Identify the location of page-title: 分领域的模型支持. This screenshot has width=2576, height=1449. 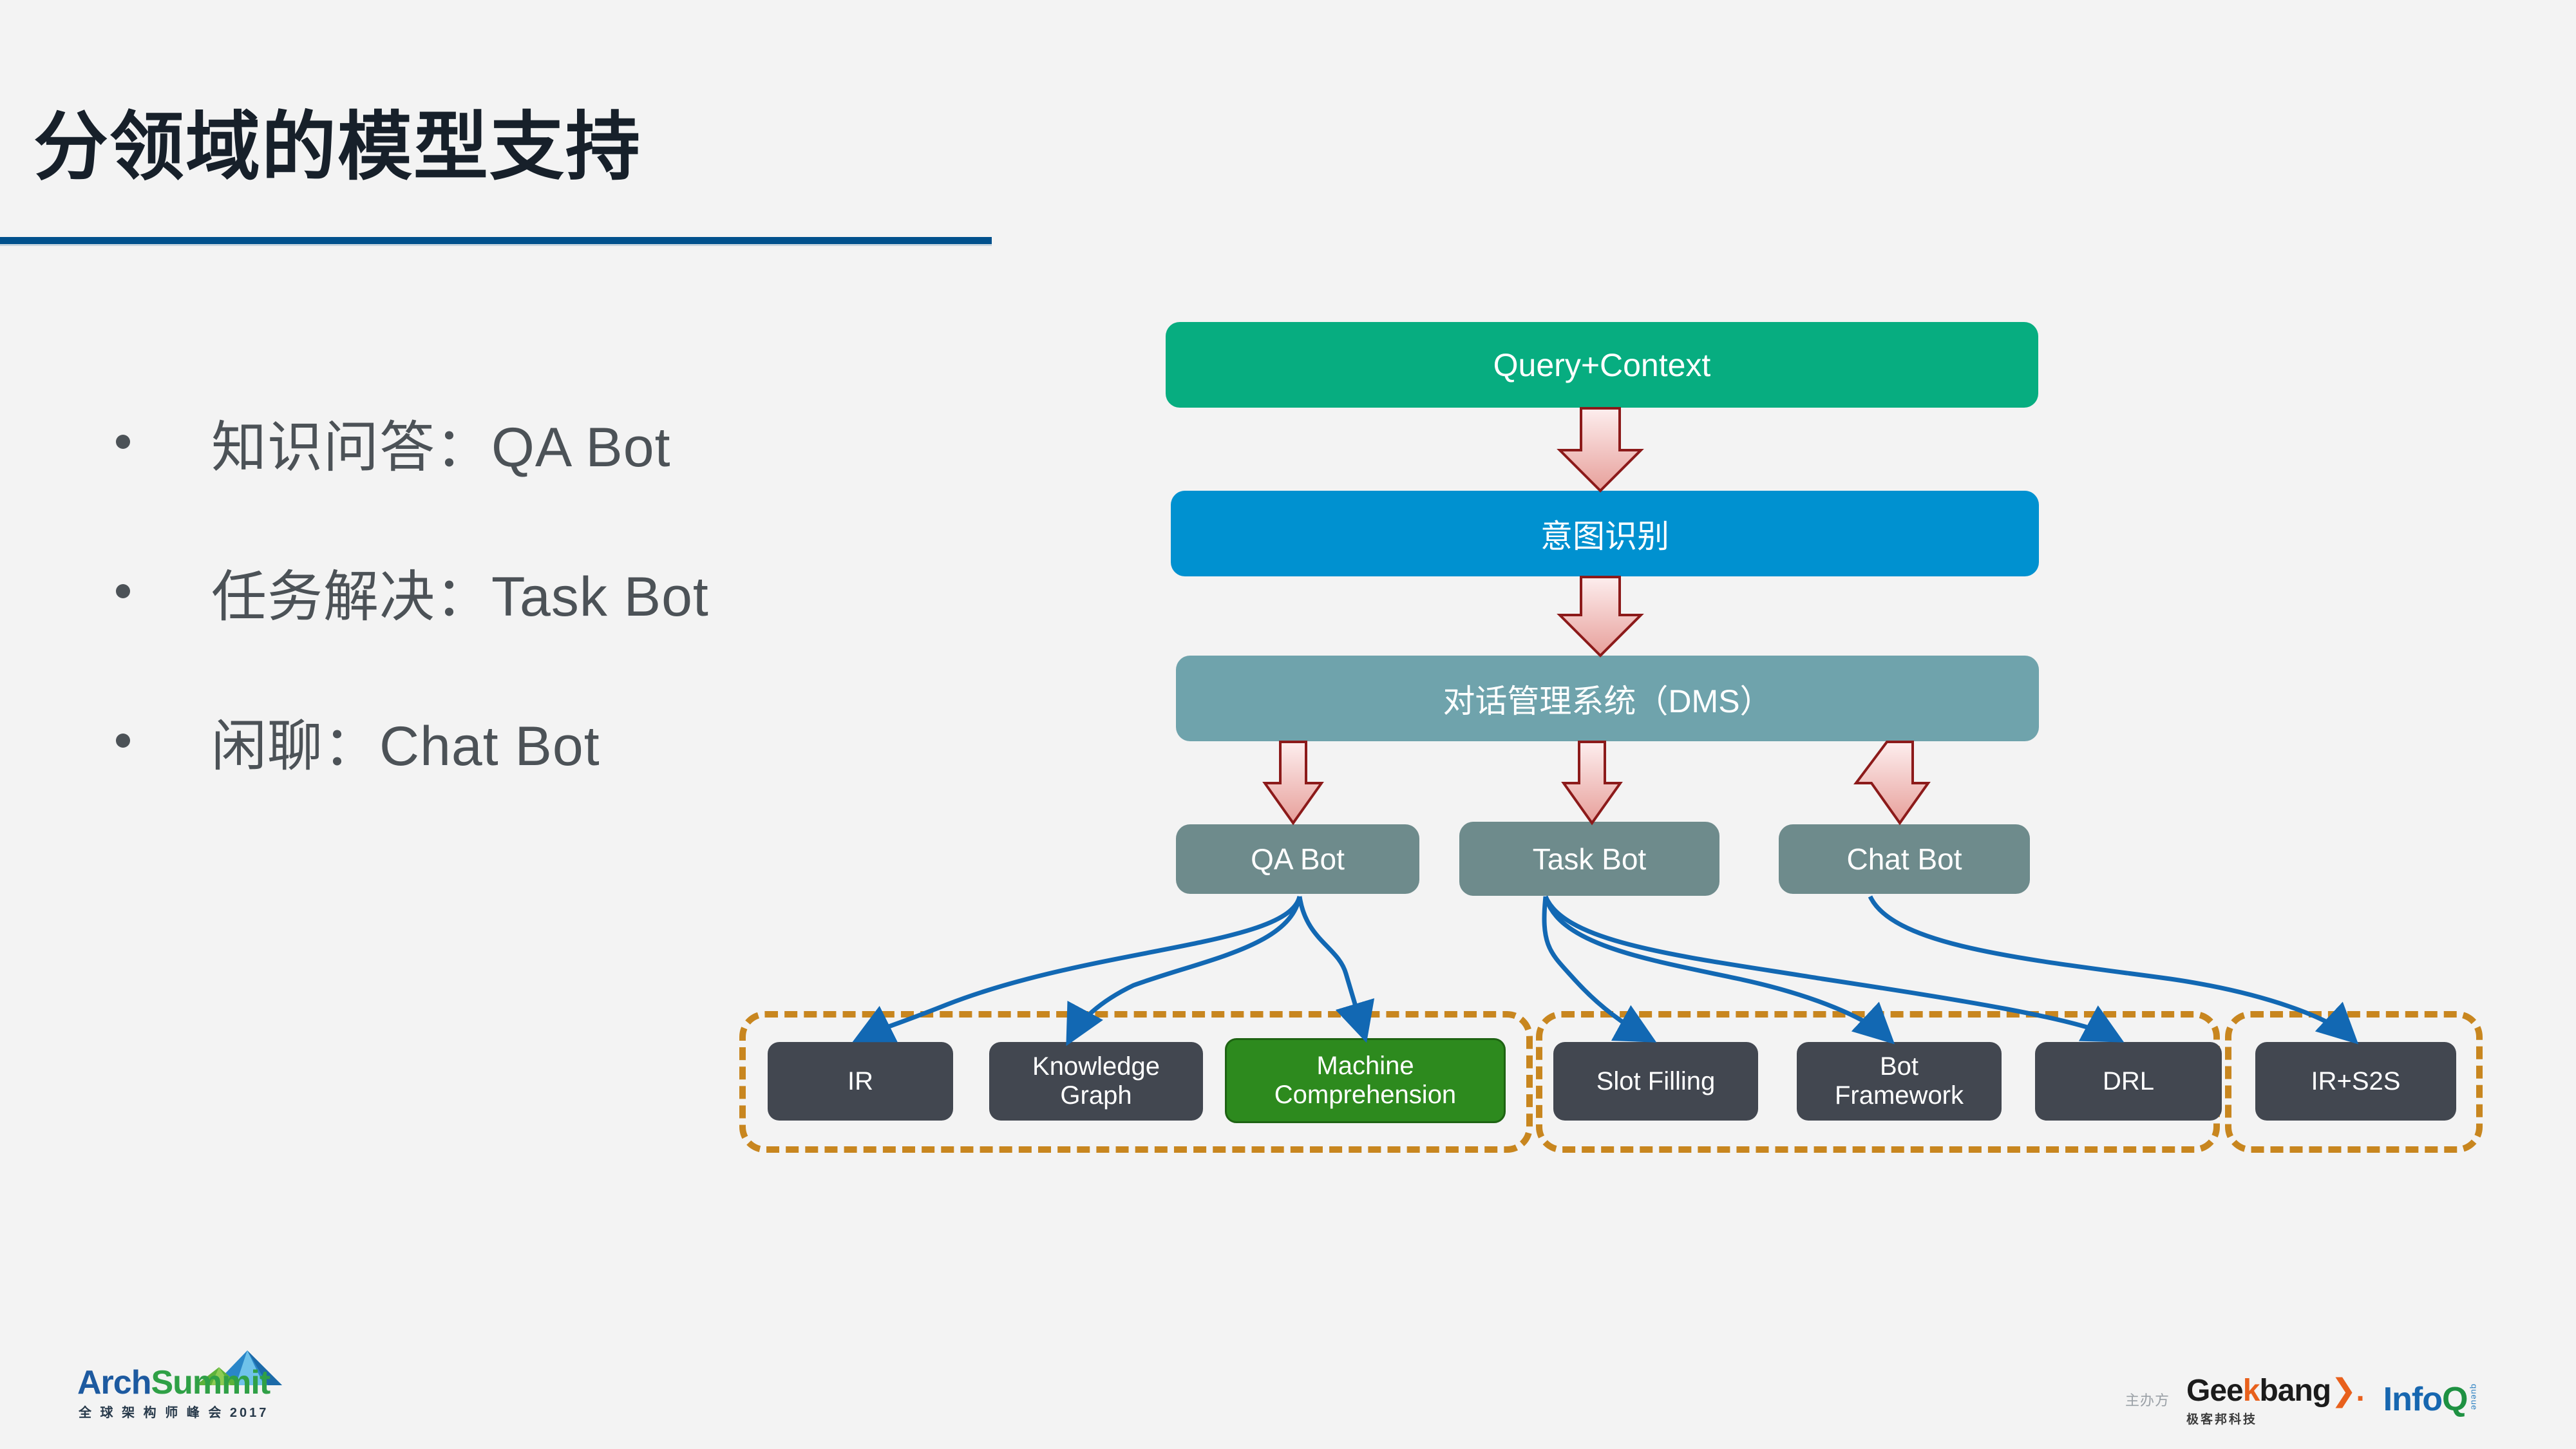
(337, 147).